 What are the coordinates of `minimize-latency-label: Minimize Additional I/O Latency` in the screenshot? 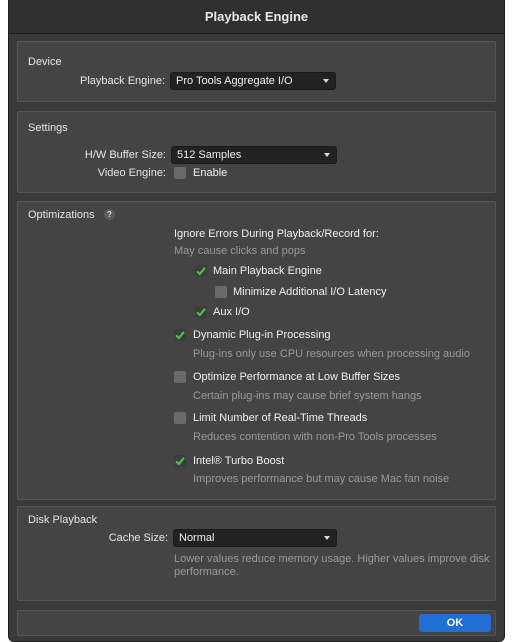 It's located at (310, 292).